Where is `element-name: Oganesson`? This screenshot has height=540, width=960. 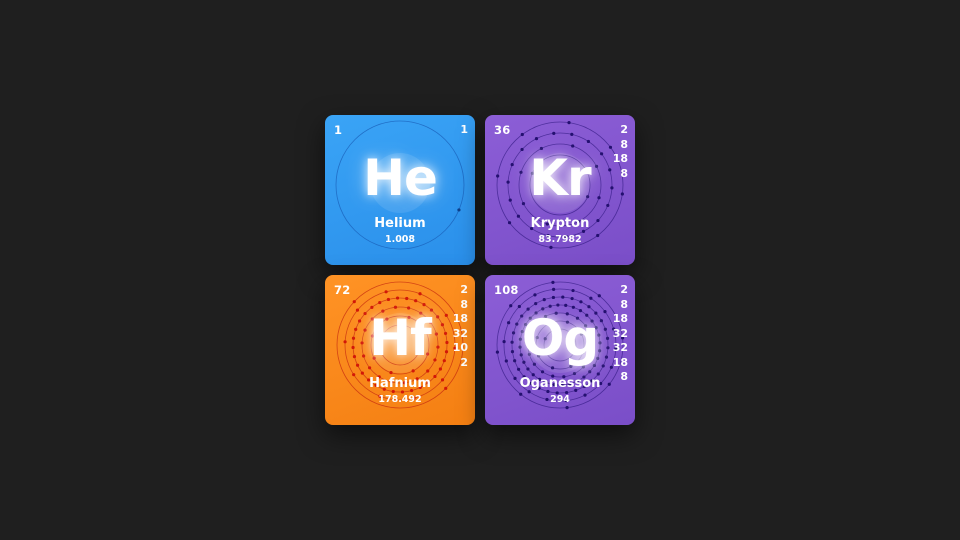 element-name: Oganesson is located at coordinates (560, 383).